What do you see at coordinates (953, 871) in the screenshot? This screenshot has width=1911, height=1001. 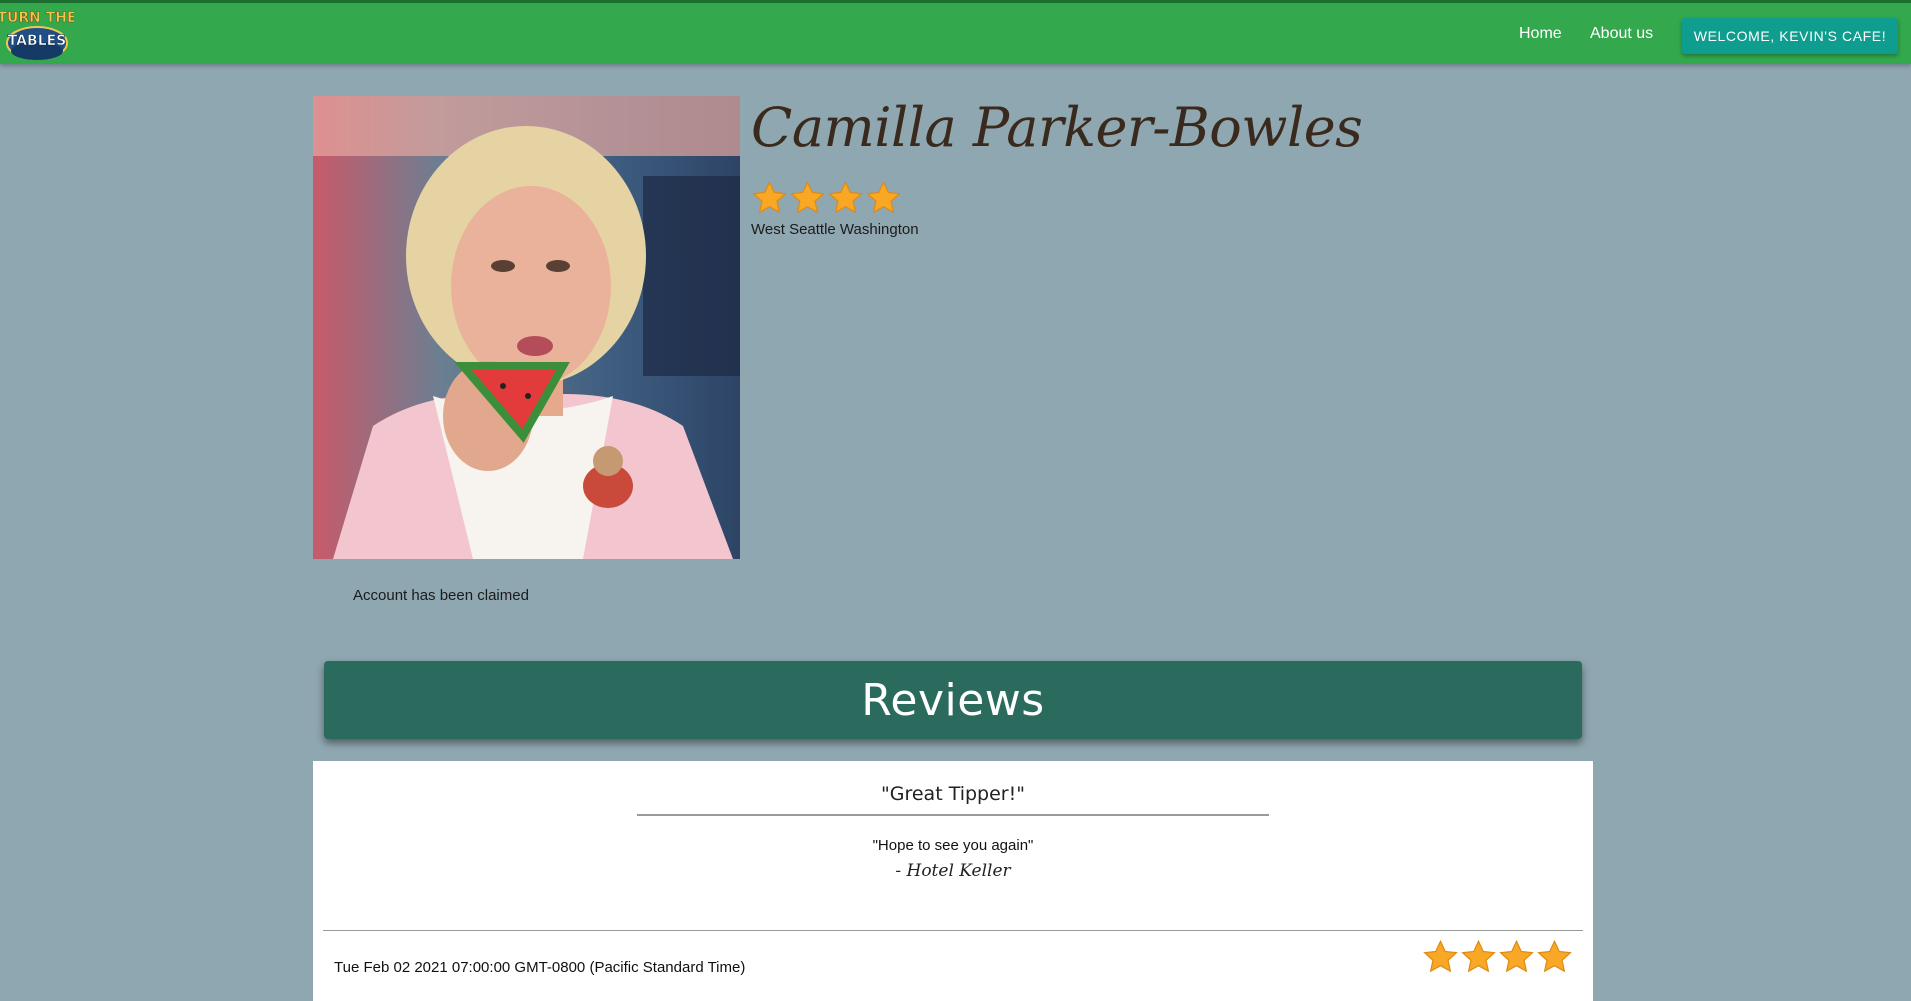 I see `review-author: - Hotel Keller` at bounding box center [953, 871].